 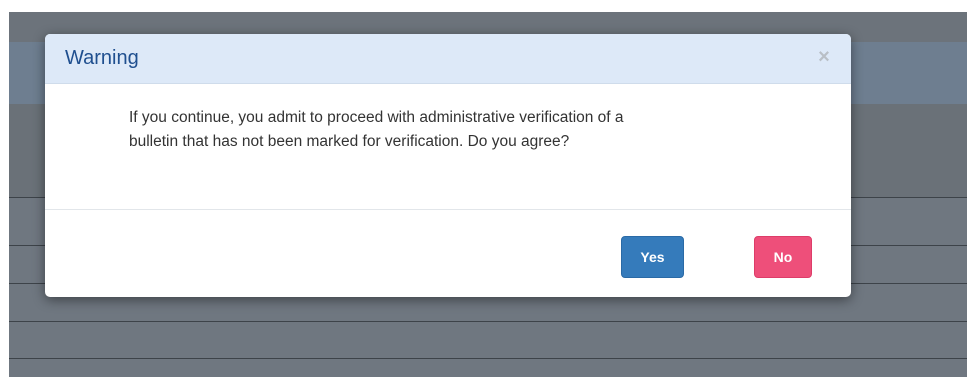 What do you see at coordinates (448, 59) in the screenshot?
I see `dialog-header: Warning ×` at bounding box center [448, 59].